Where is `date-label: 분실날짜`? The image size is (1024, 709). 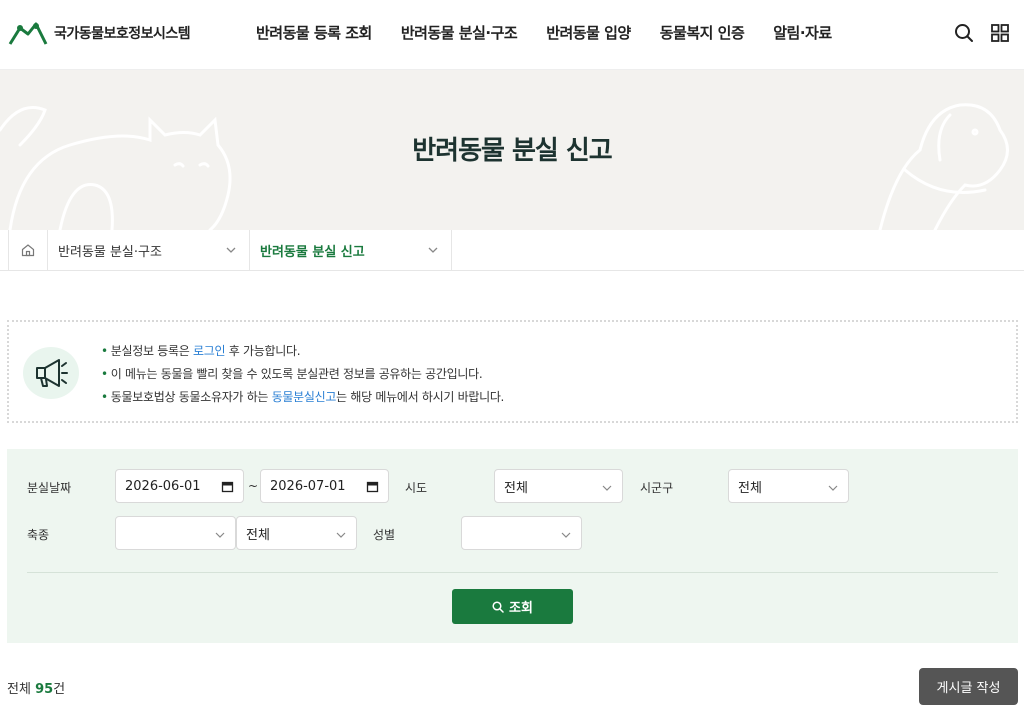
date-label: 분실날짜 is located at coordinates (49, 488).